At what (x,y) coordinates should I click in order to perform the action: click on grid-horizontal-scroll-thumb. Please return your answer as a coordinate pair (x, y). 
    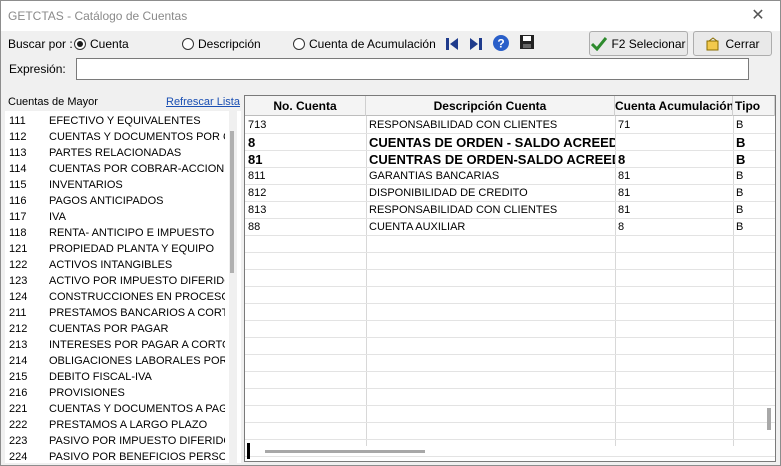
    Looking at the image, I should click on (345, 451).